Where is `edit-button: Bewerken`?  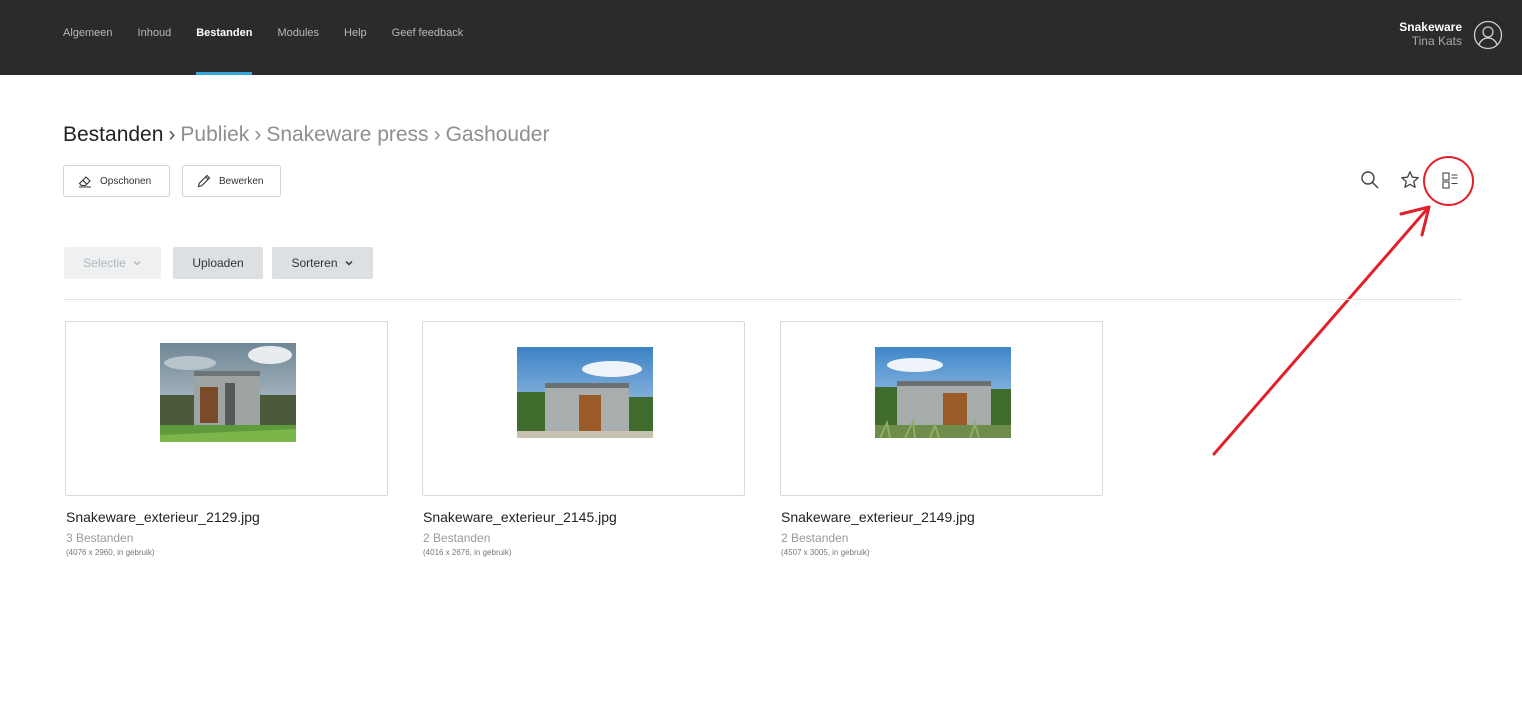
edit-button: Bewerken is located at coordinates (231, 181).